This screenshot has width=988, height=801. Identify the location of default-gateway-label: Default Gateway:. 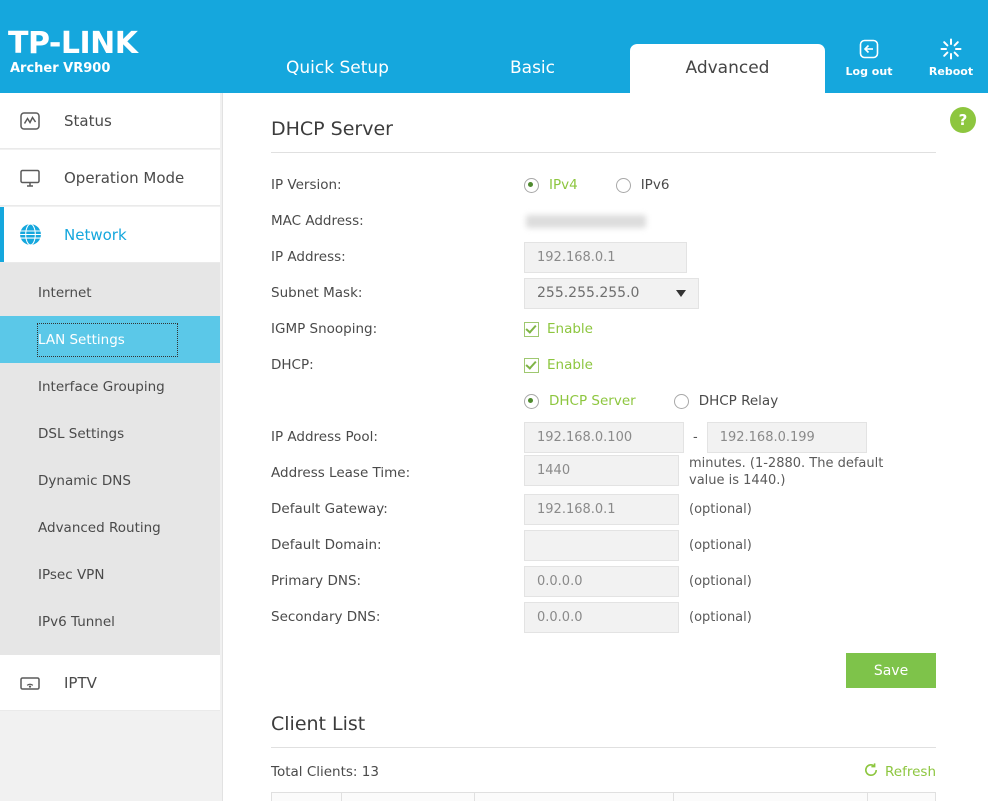
(329, 509).